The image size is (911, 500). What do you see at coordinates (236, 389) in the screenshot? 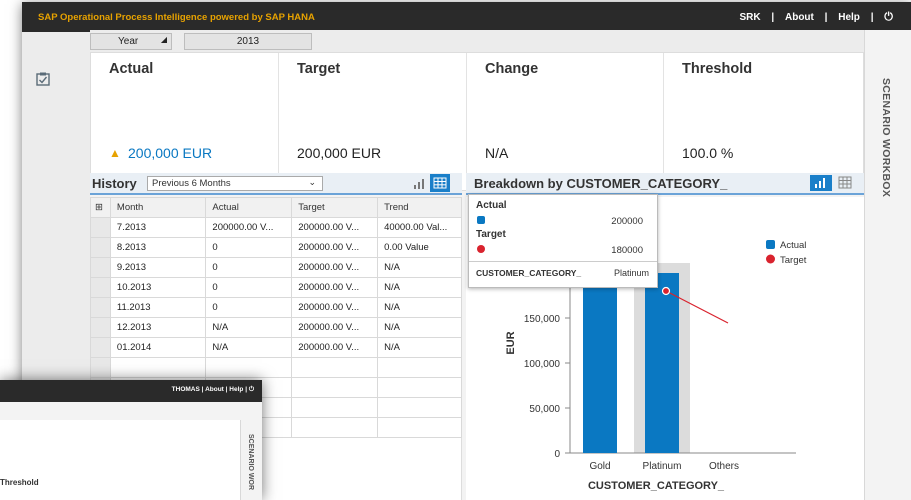
I see `secondary-help-link: Help` at bounding box center [236, 389].